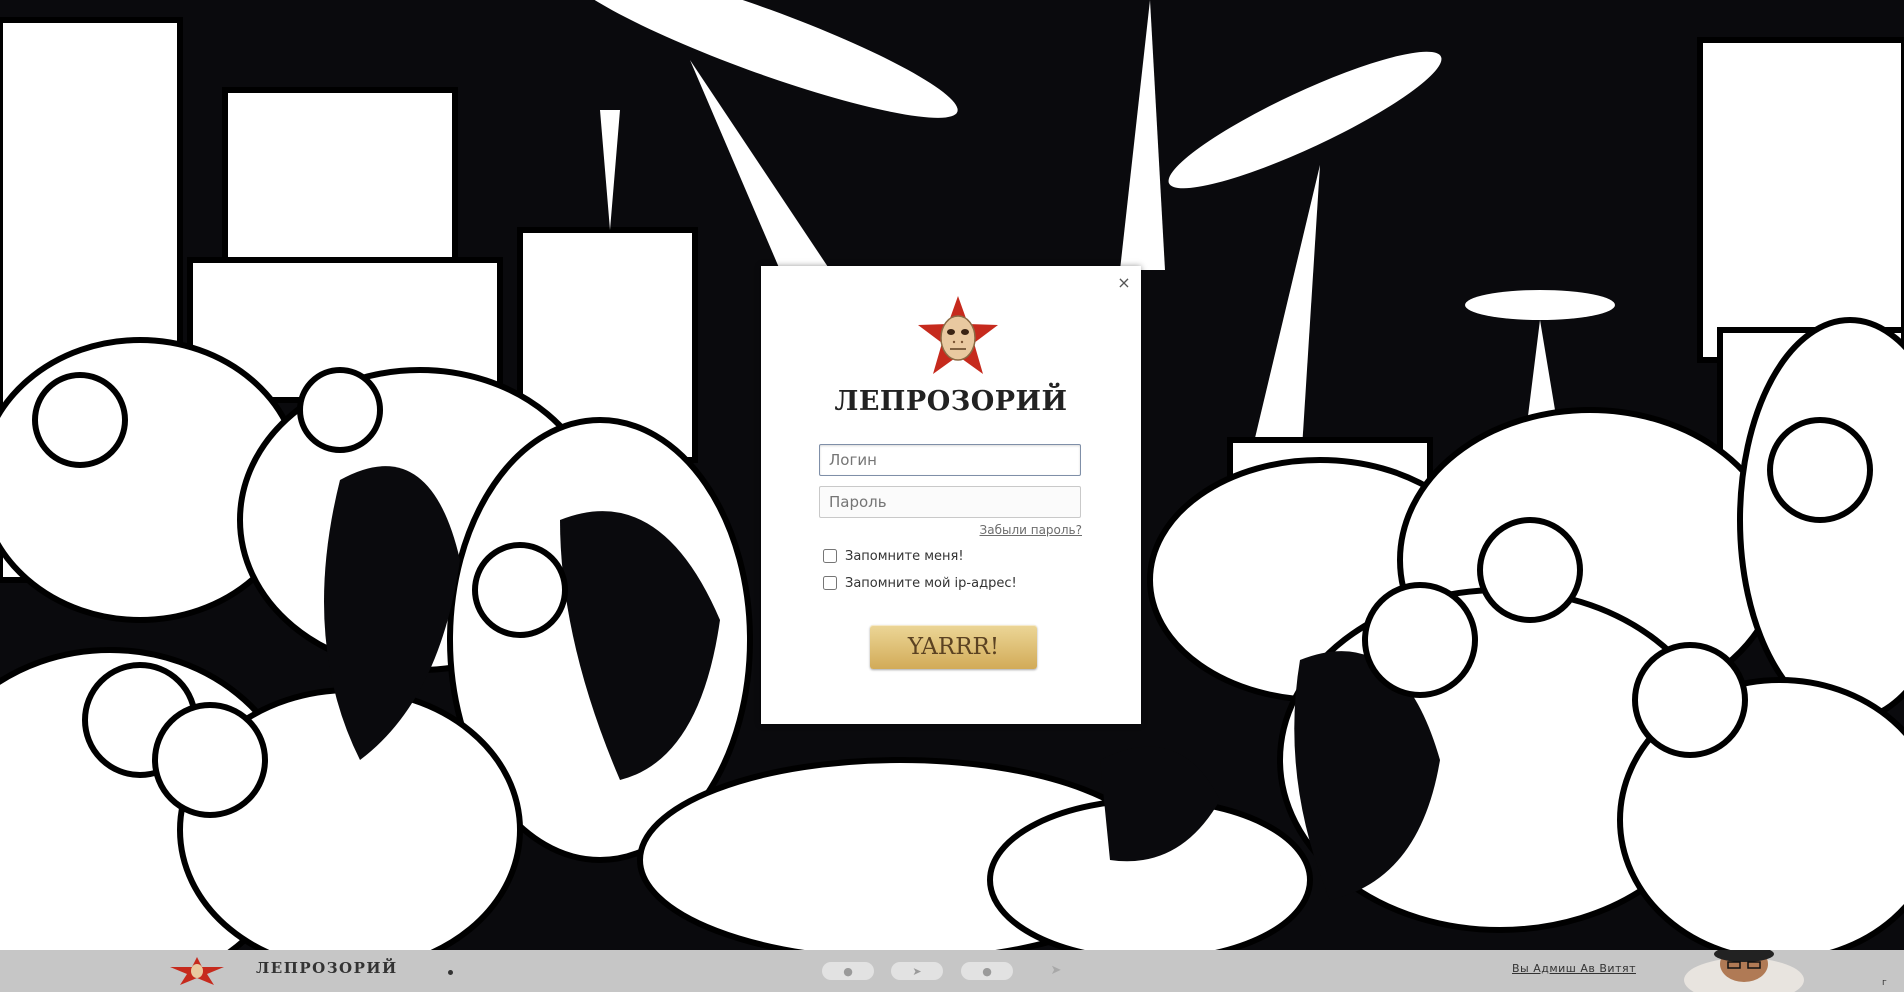 This screenshot has width=1904, height=992. Describe the element at coordinates (951, 401) in the screenshot. I see `brand-title: ЛЕПРОЗОРИЙ` at that location.